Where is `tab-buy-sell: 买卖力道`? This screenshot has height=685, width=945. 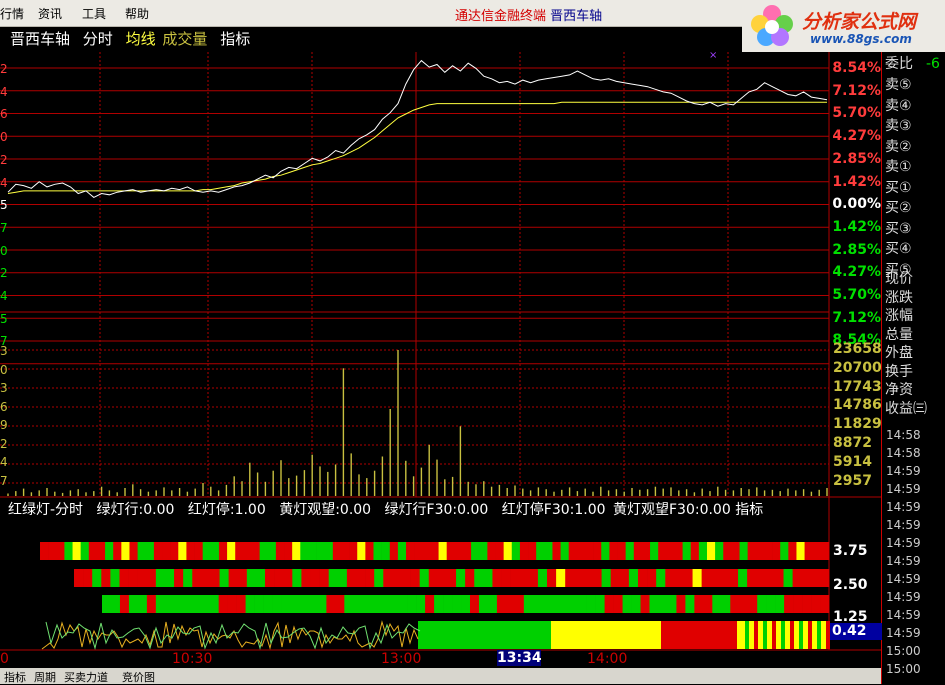
tab-buy-sell: 买卖力道 is located at coordinates (86, 677).